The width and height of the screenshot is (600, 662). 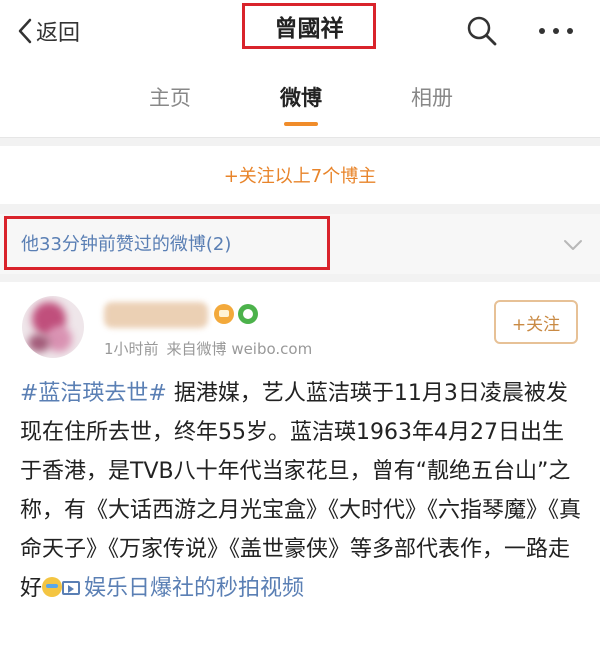 I want to click on chevron-down-icon, so click(x=573, y=245).